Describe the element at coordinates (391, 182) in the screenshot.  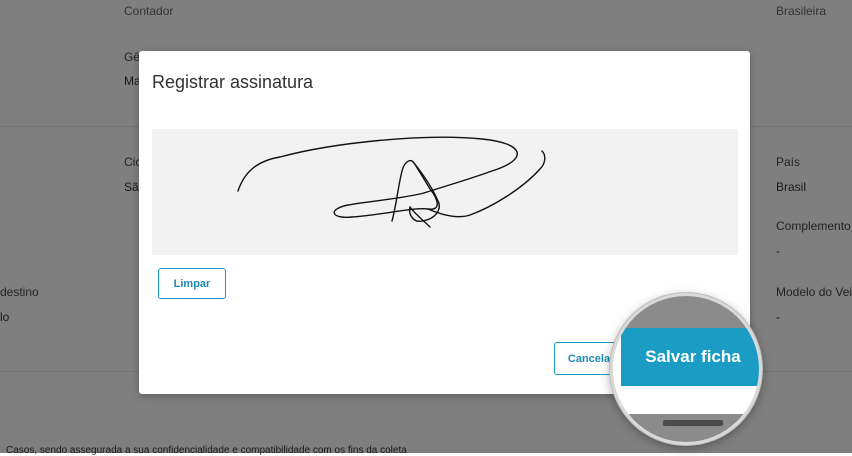
I see `signature-drawing` at that location.